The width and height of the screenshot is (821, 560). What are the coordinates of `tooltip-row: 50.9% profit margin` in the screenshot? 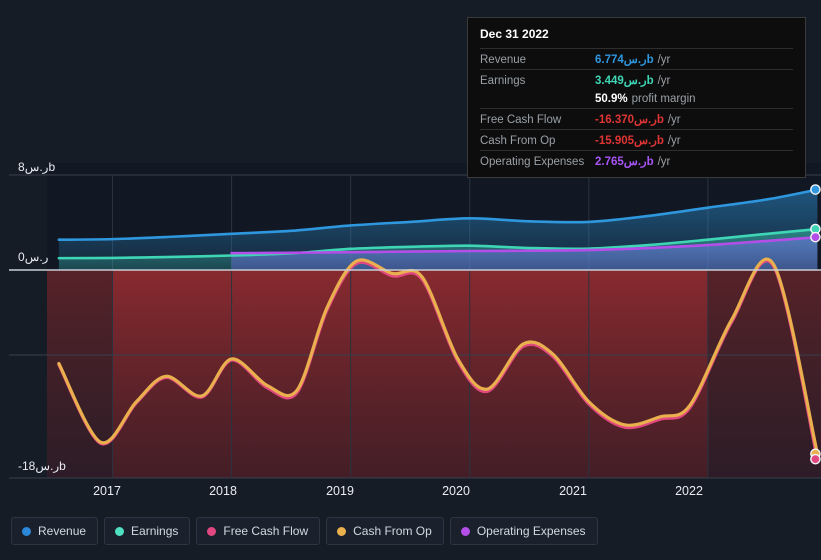 It's located at (636, 99).